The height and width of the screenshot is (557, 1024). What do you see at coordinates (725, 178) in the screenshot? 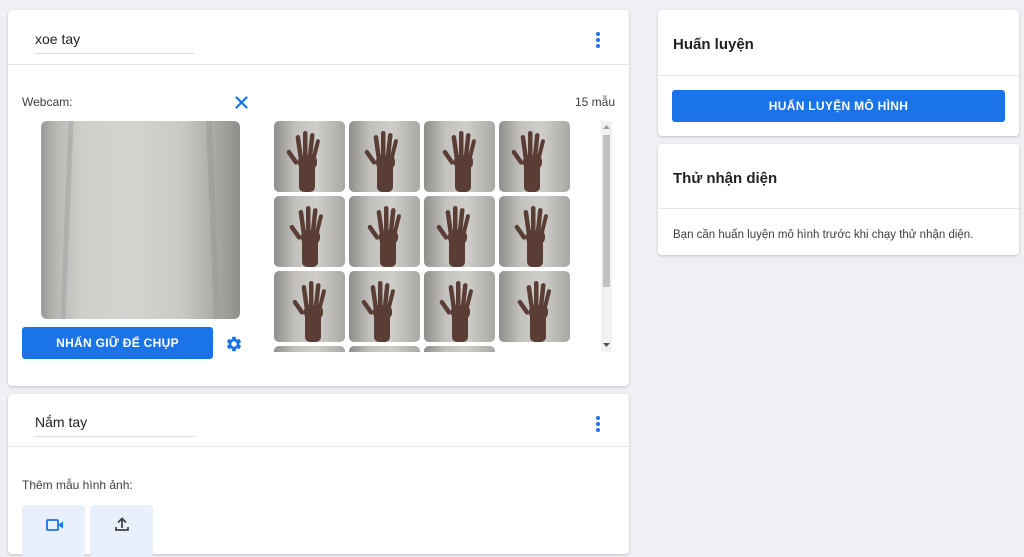
I see `preview-title: Thử nhận diện` at bounding box center [725, 178].